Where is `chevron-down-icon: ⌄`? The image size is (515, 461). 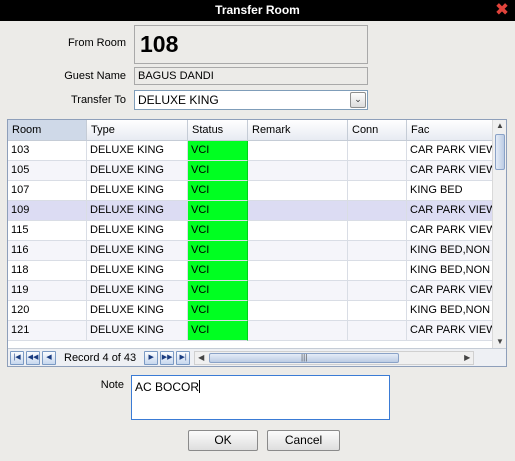 chevron-down-icon: ⌄ is located at coordinates (358, 100).